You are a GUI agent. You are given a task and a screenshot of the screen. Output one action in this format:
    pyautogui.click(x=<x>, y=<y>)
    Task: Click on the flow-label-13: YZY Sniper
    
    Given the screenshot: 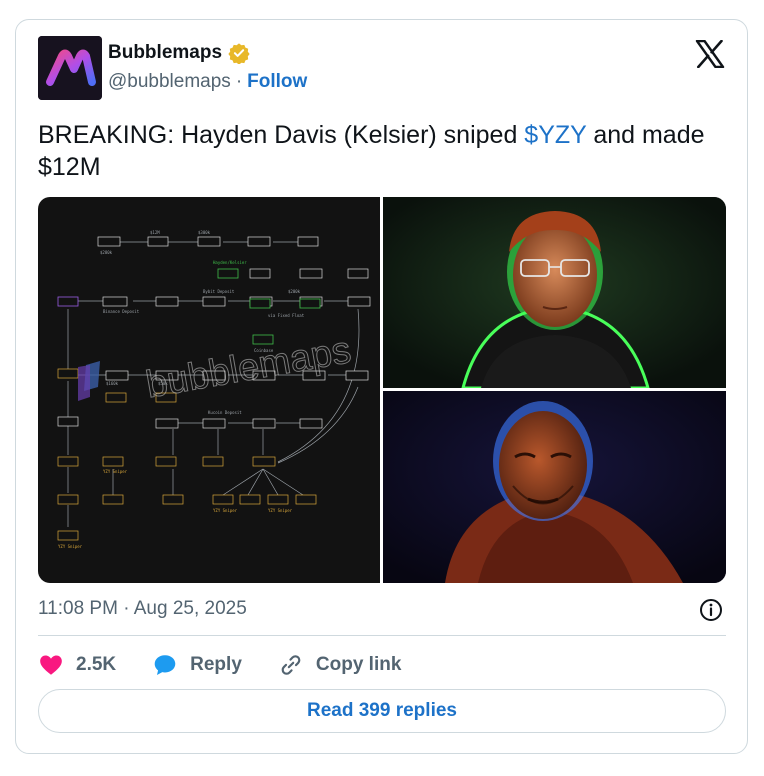 What is the action you would take?
    pyautogui.click(x=225, y=510)
    